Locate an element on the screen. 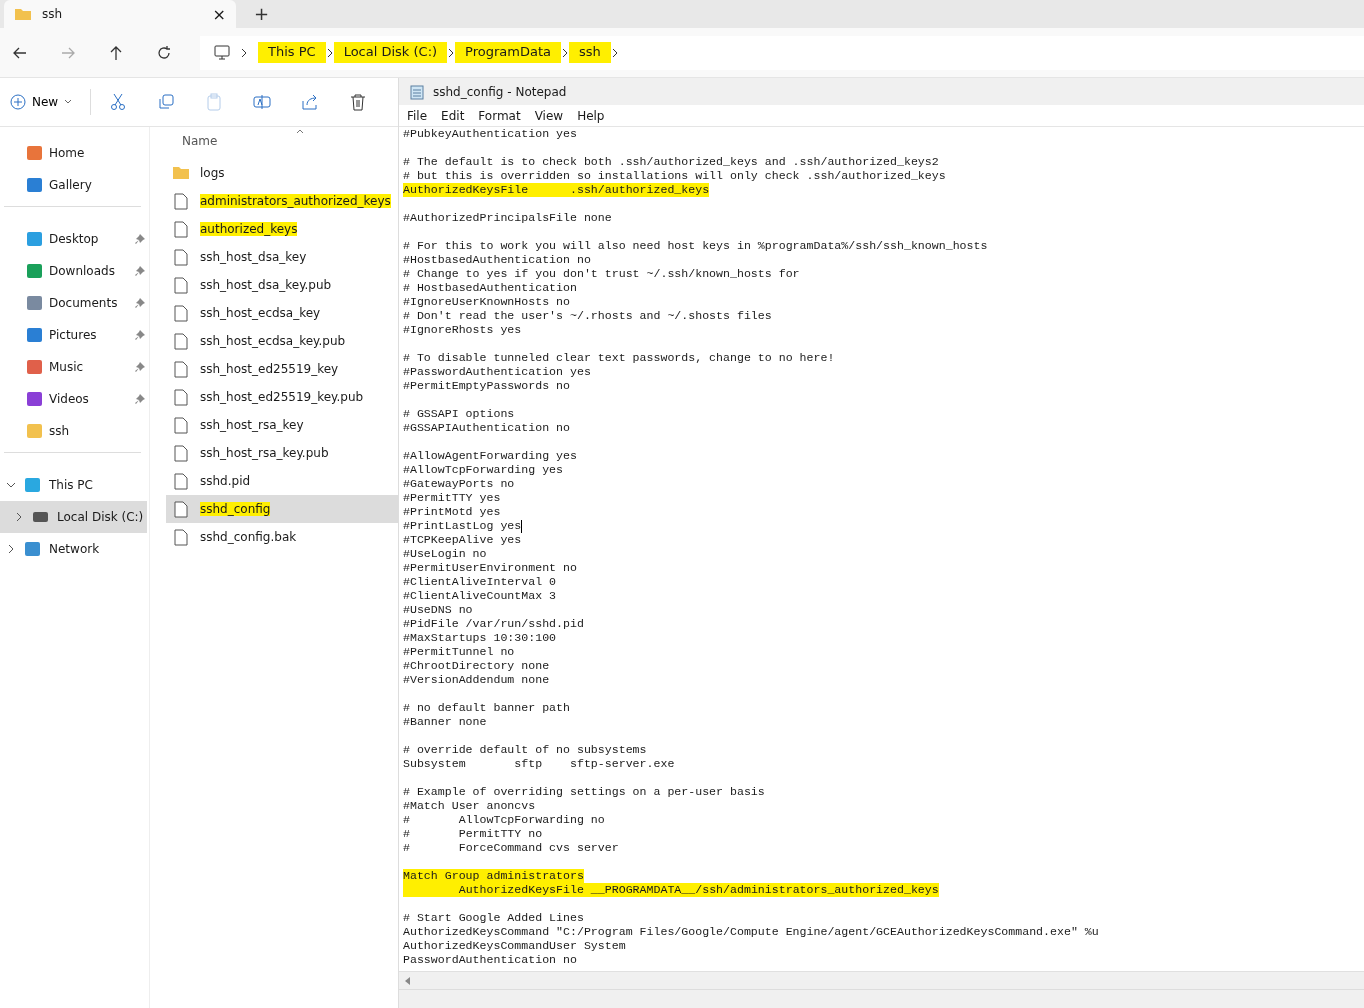 This screenshot has width=1364, height=1008. sidebar-item: Music is located at coordinates (74, 367).